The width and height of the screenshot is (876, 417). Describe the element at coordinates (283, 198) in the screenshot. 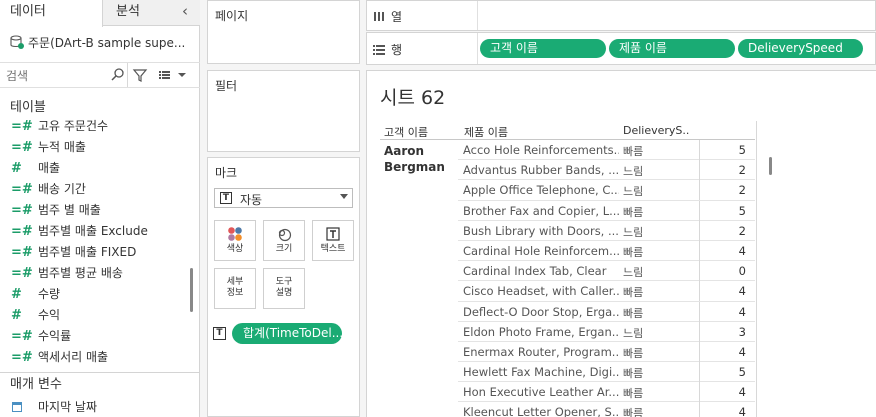

I see `mark-type-dropdown: T 자동` at that location.